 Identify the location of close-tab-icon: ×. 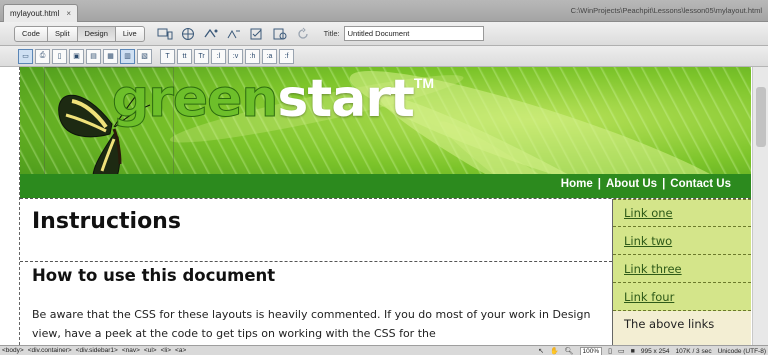
(68, 13).